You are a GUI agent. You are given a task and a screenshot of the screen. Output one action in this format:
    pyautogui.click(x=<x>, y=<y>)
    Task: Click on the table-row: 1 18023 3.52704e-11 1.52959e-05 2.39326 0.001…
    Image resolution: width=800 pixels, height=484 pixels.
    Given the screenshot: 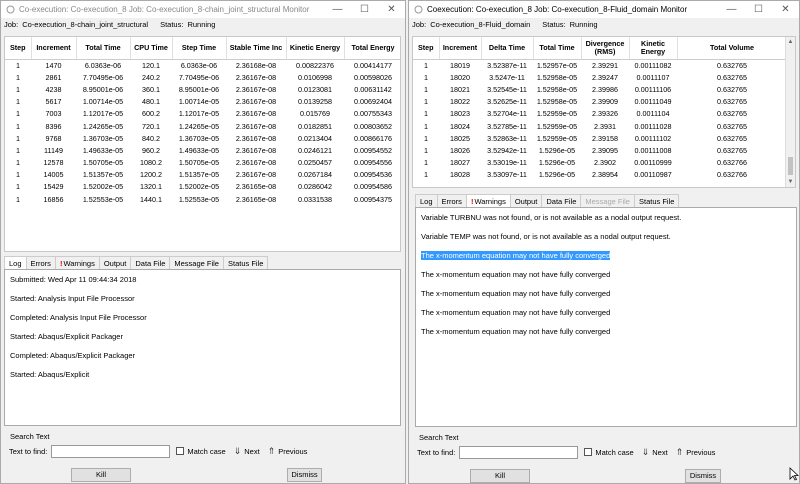 What is the action you would take?
    pyautogui.click(x=600, y=114)
    